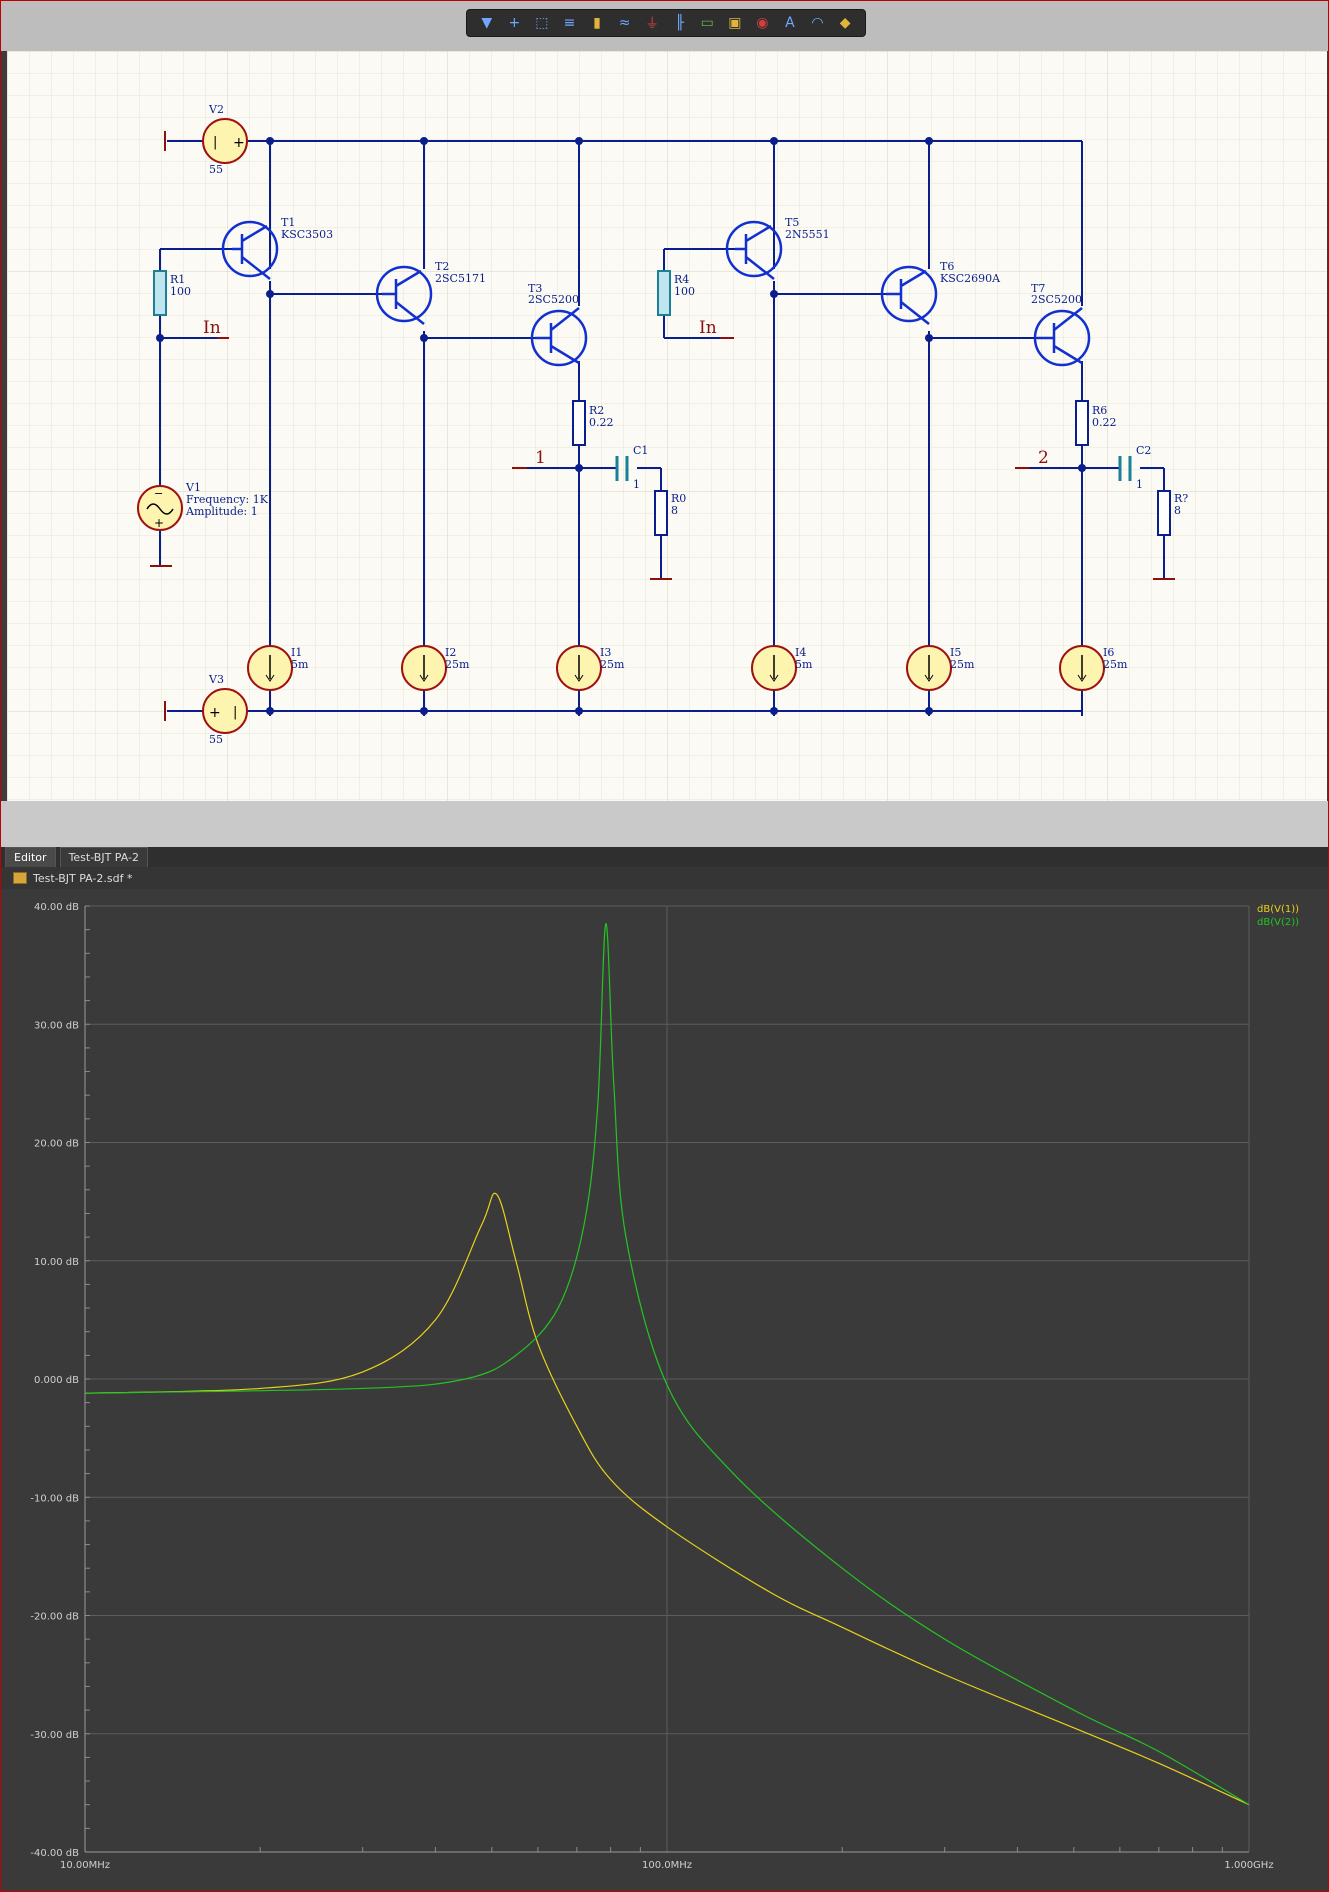  What do you see at coordinates (707, 23) in the screenshot?
I see `port-icon: ▭` at bounding box center [707, 23].